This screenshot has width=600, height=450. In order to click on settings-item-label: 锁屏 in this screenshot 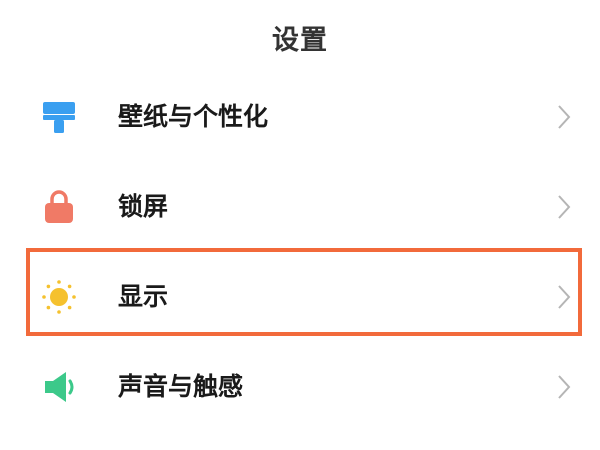, I will do `click(143, 206)`.